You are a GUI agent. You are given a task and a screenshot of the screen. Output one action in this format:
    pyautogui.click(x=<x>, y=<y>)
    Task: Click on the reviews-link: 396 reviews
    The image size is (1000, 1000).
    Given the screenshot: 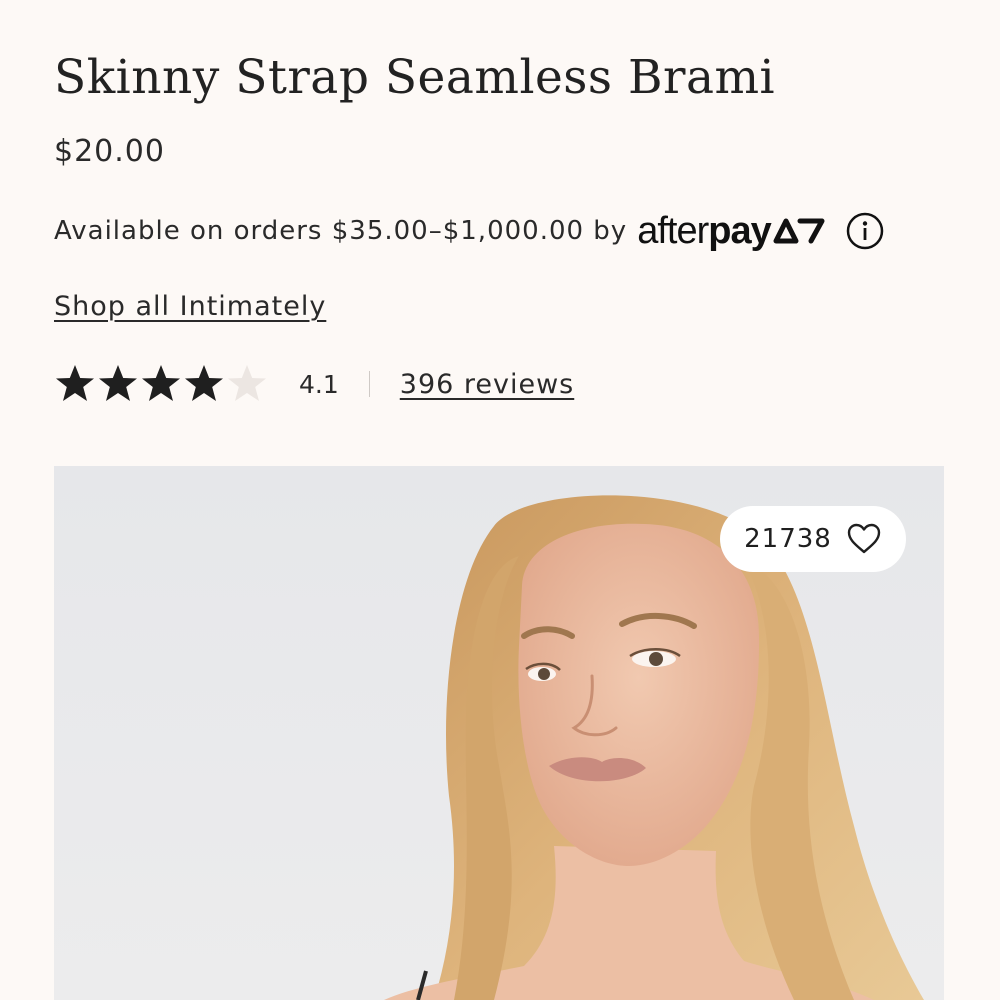 What is the action you would take?
    pyautogui.click(x=487, y=384)
    